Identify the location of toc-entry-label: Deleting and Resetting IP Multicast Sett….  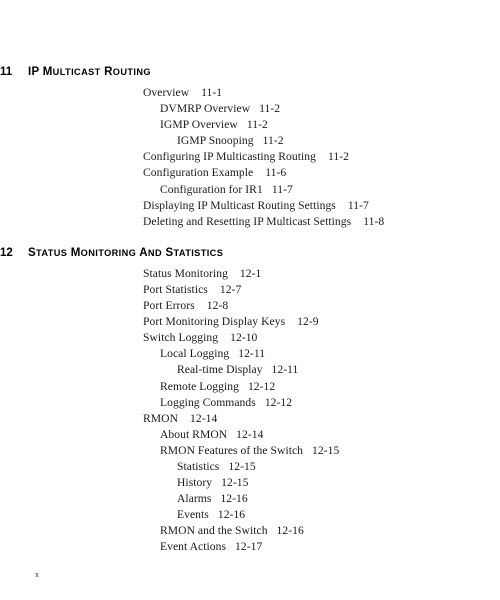
(247, 221).